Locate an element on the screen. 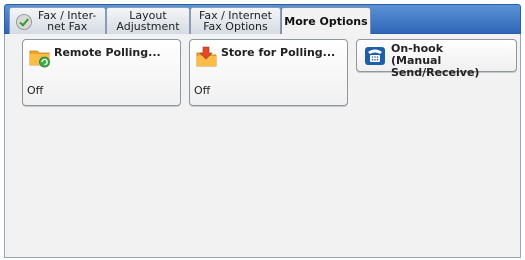 This screenshot has width=525, height=260. tab-fax-options-label: Fax / Internet Fax Options is located at coordinates (235, 21).